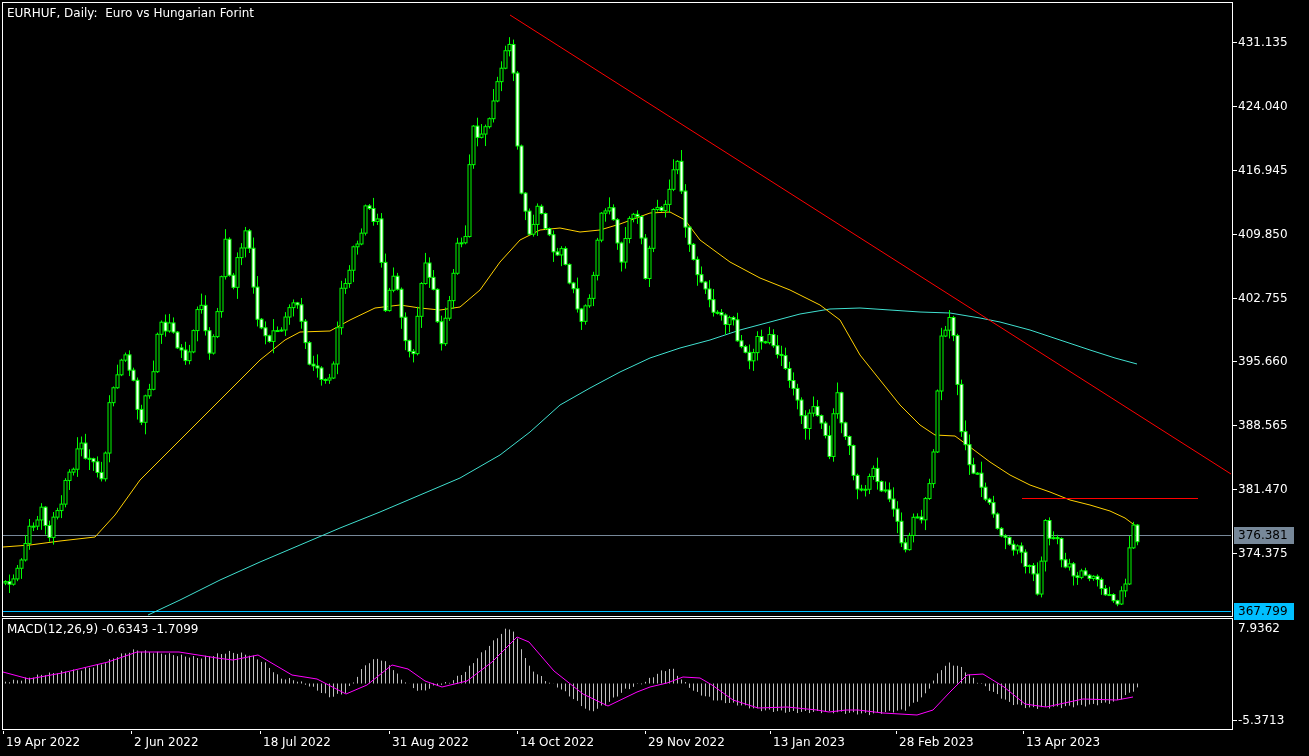 Image resolution: width=1309 pixels, height=756 pixels. Describe the element at coordinates (1264, 535) in the screenshot. I see `price-tag: 376.381` at that location.